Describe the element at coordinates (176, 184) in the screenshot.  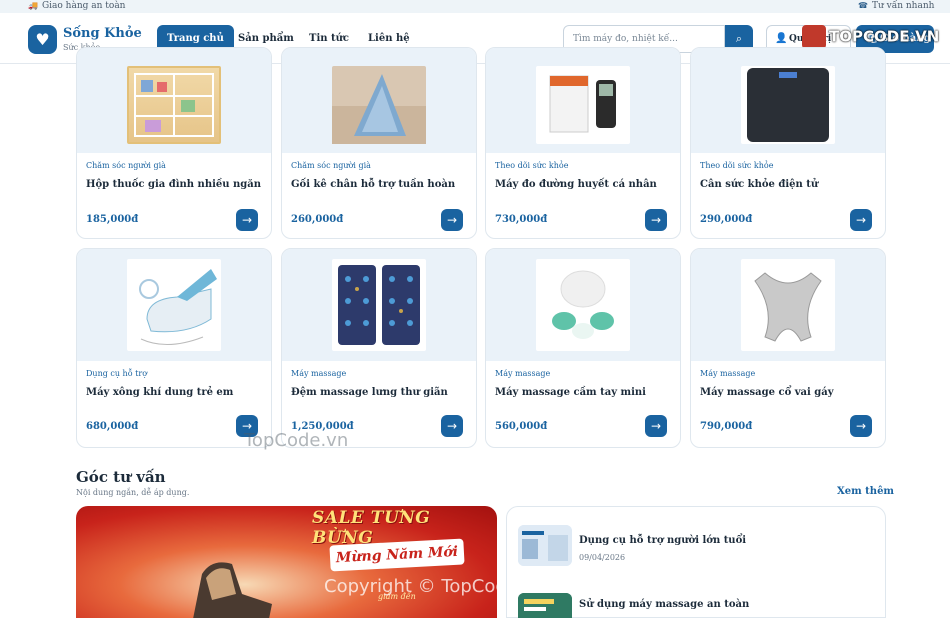
I see `product-name: Hộp thuốc gia đình nhiều ngăn` at that location.